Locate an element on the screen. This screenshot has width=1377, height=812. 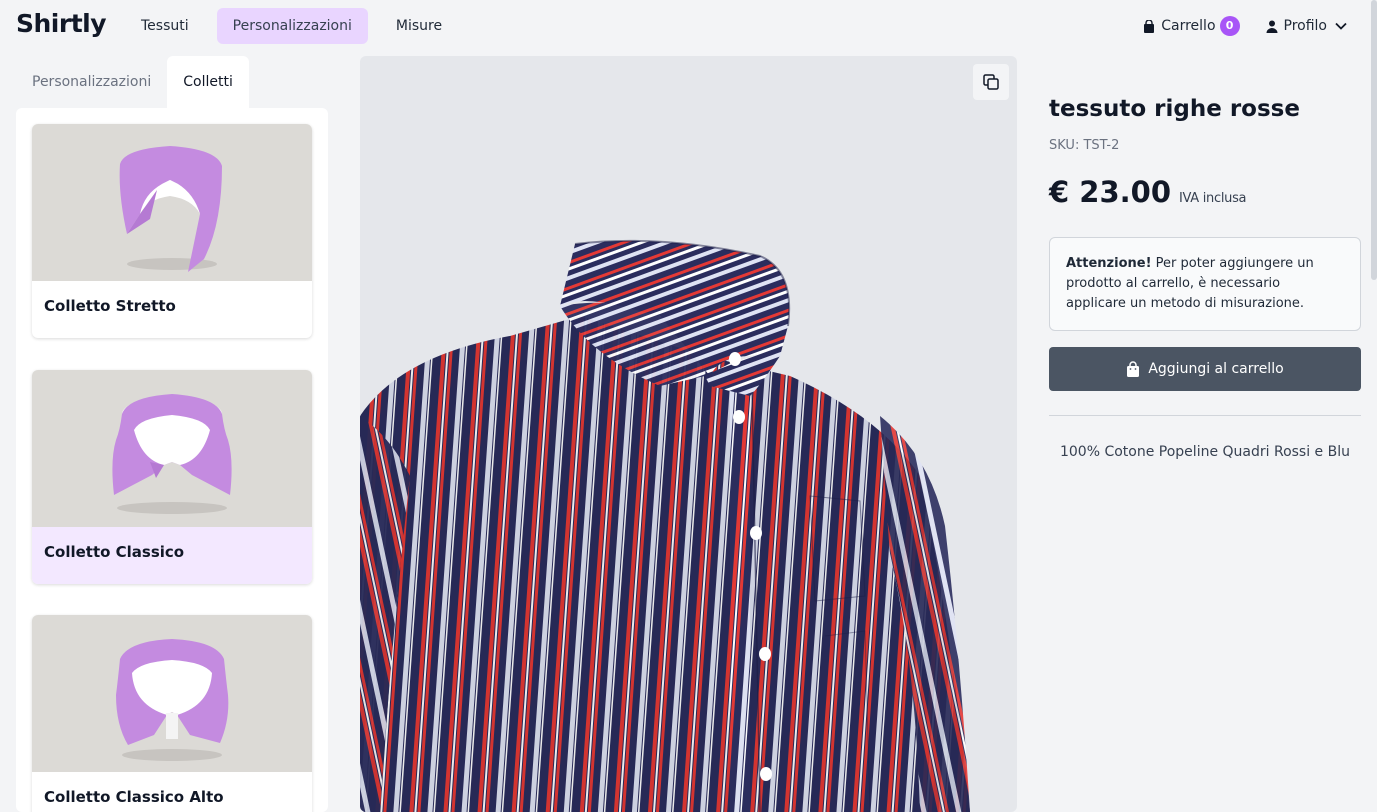
collar-label: Colletto Classico is located at coordinates (172, 555).